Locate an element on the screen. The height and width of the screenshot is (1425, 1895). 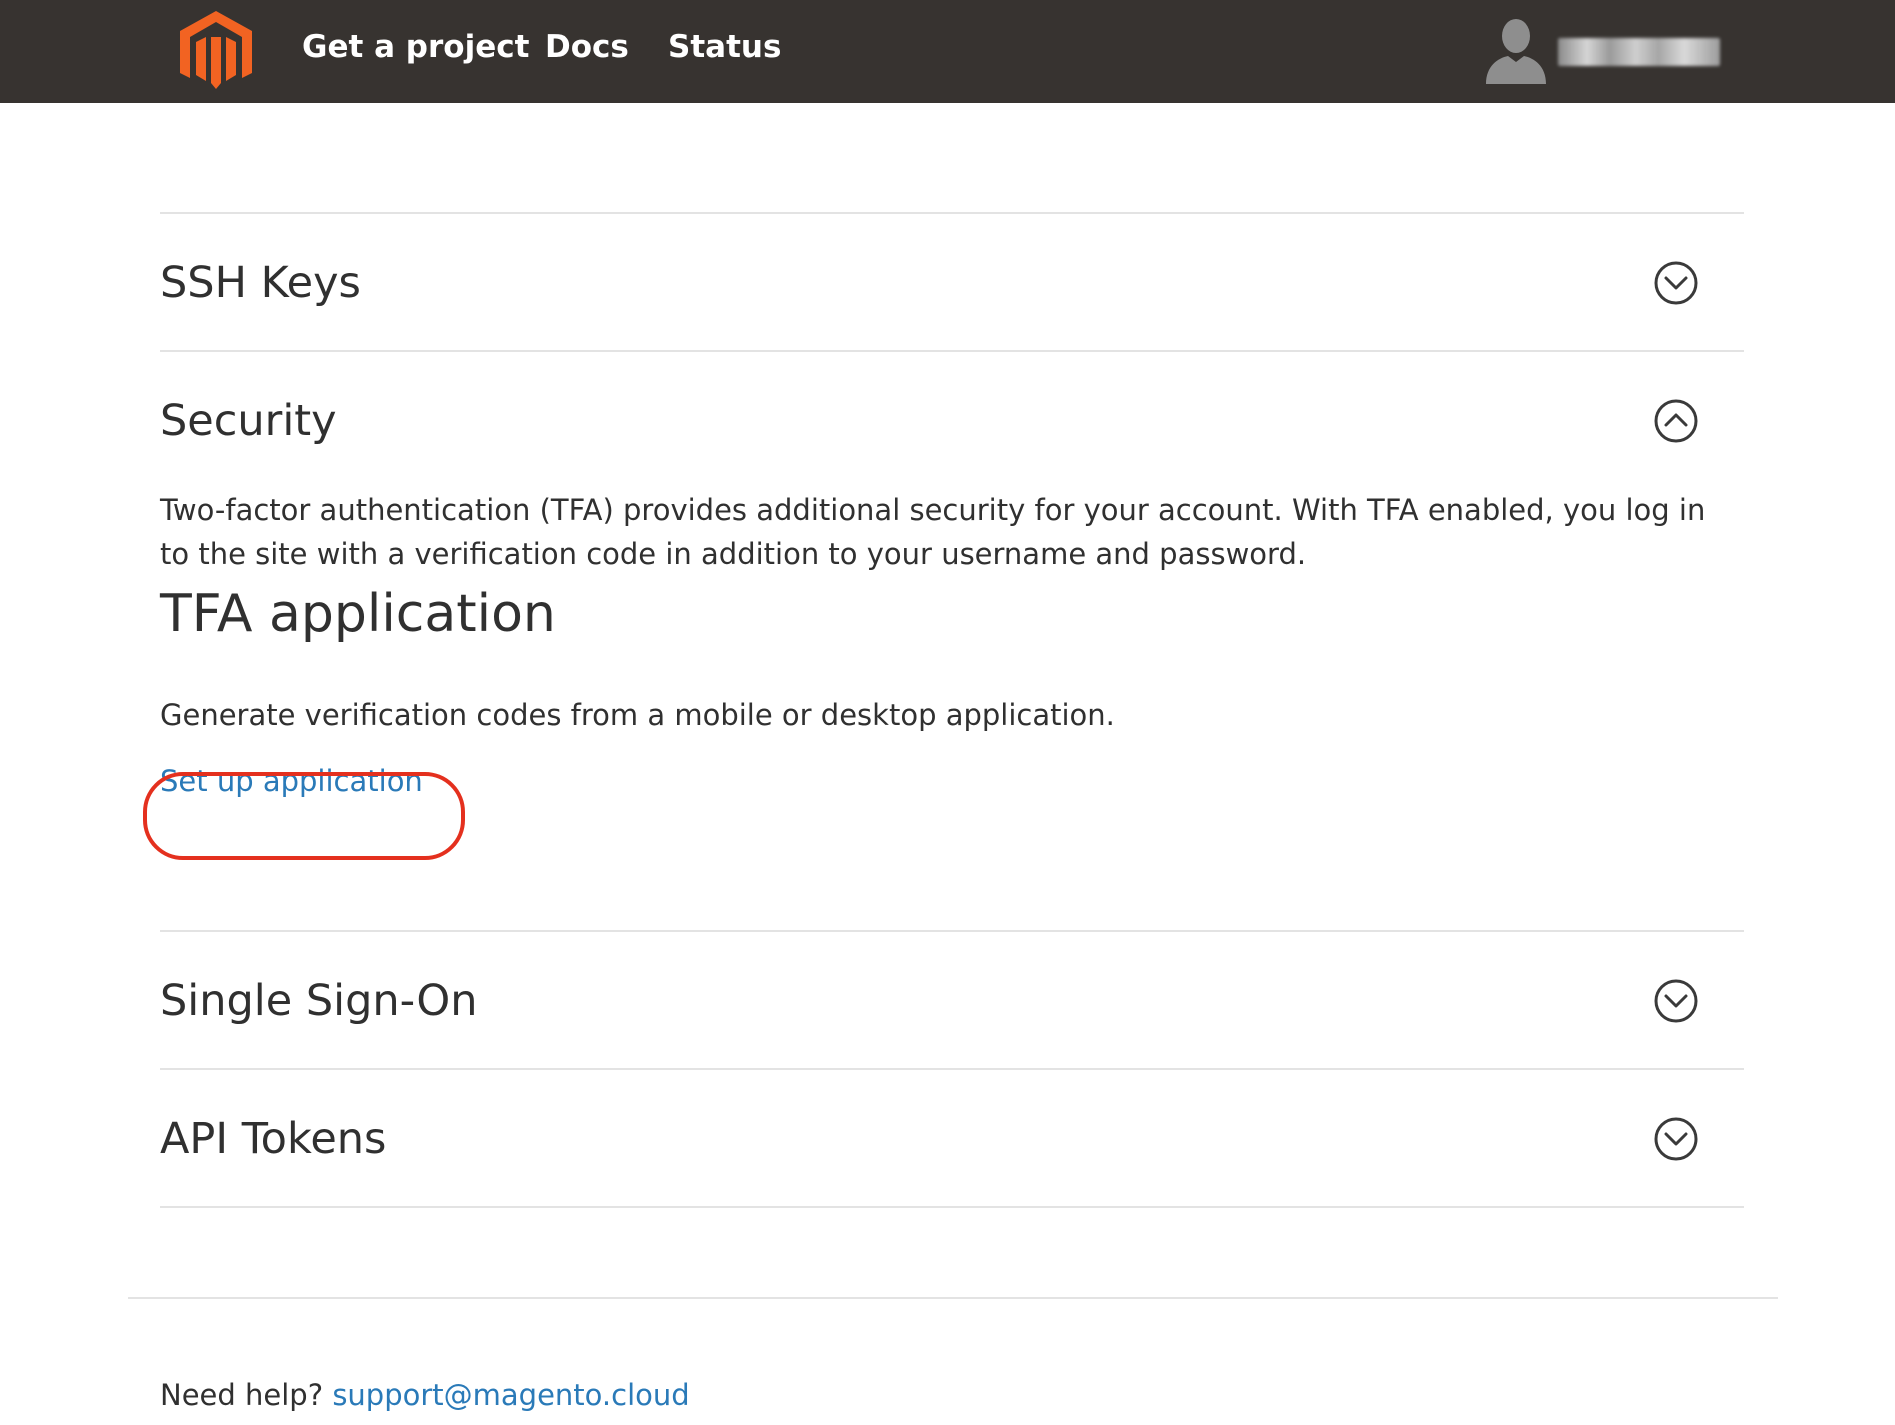
section-api-tokens: API Tokens is located at coordinates (952, 1138).